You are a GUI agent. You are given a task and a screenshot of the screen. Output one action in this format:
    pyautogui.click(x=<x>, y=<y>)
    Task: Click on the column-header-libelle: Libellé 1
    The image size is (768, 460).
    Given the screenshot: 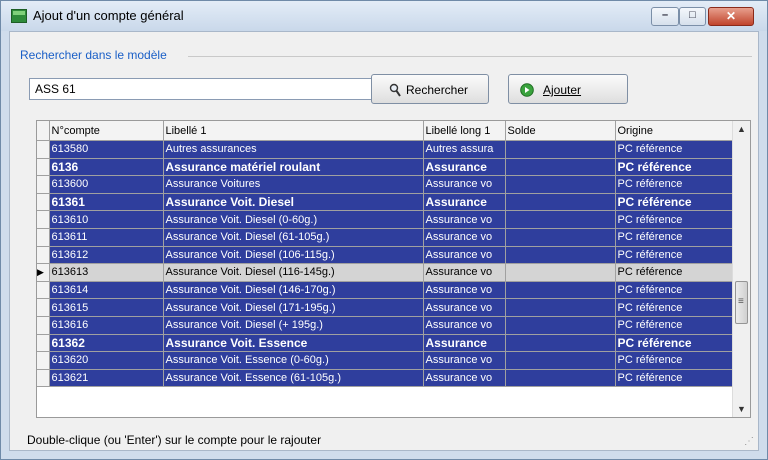 What is the action you would take?
    pyautogui.click(x=293, y=131)
    